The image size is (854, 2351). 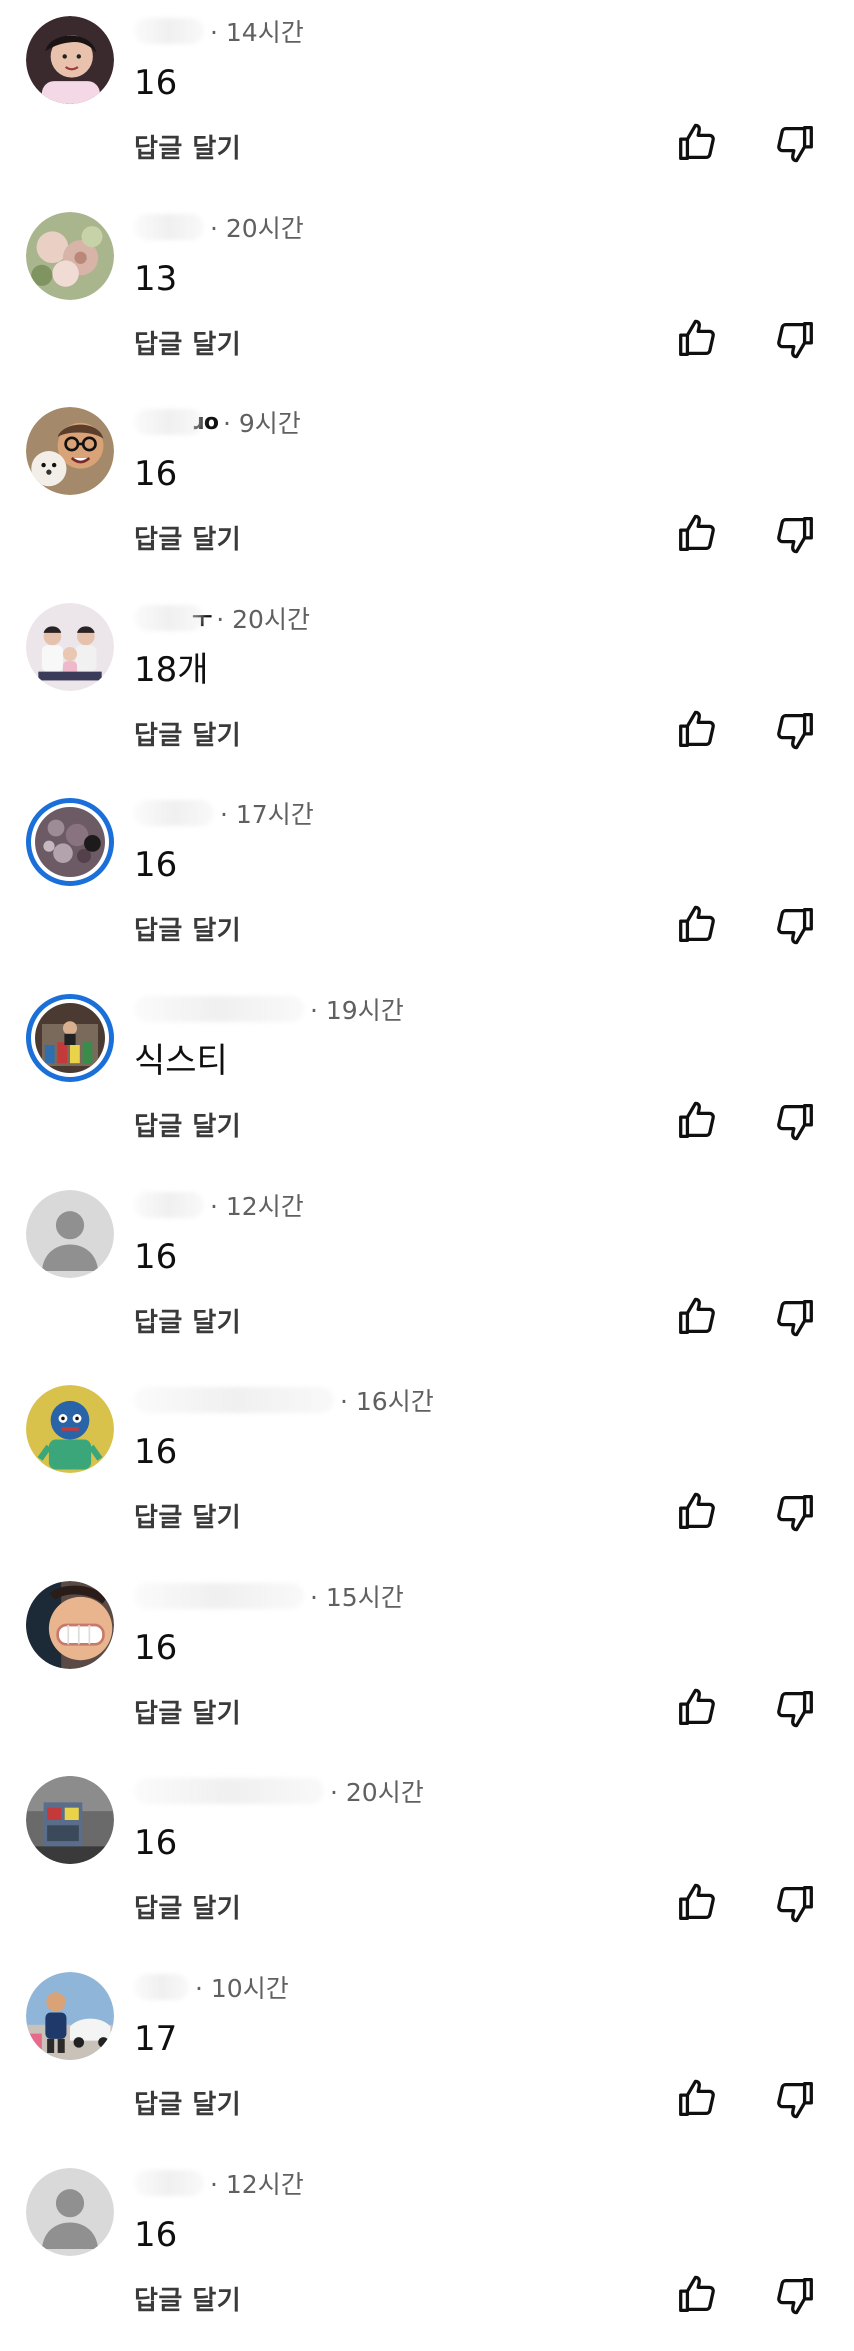 I want to click on comment-text: 식스티, so click(x=181, y=1061).